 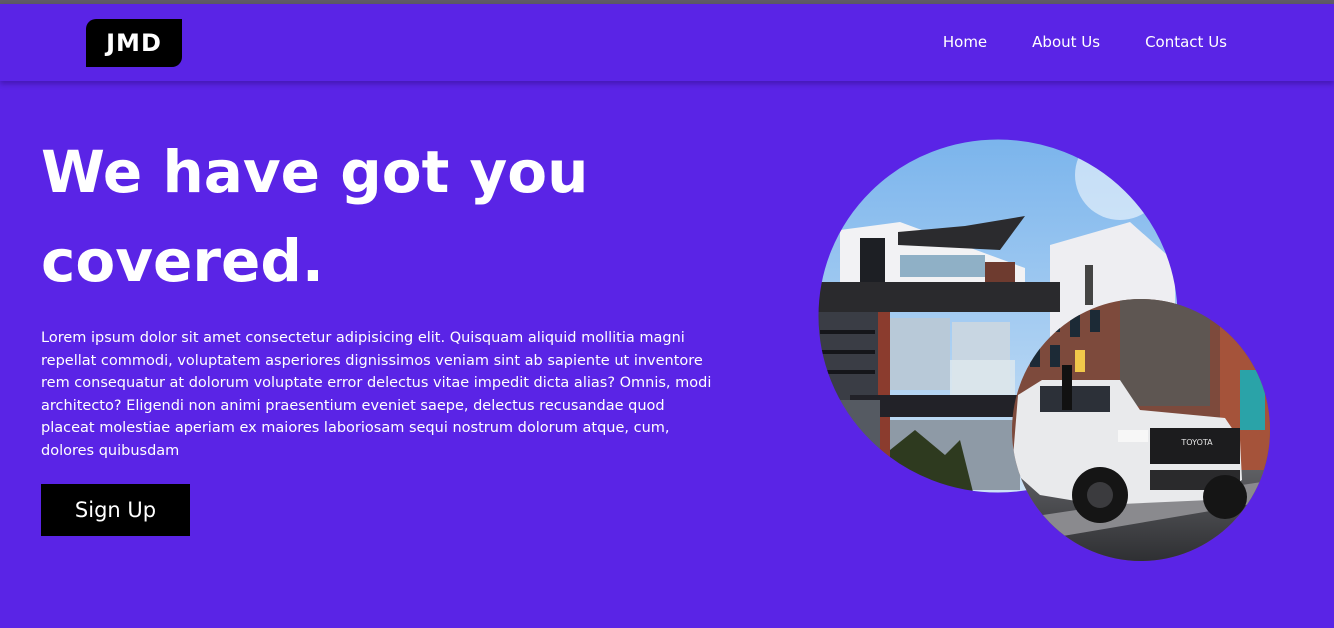 What do you see at coordinates (1196, 442) in the screenshot?
I see `truck-badge: TOYOTA` at bounding box center [1196, 442].